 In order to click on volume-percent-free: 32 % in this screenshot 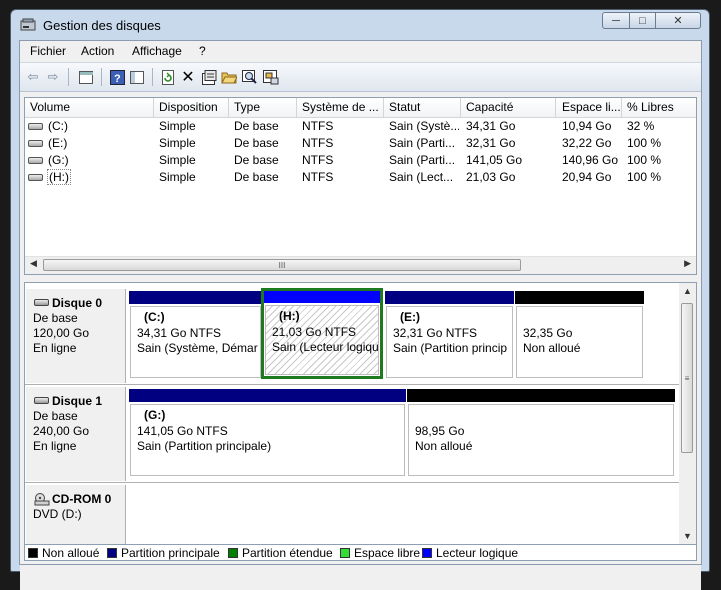, I will do `click(641, 126)`.